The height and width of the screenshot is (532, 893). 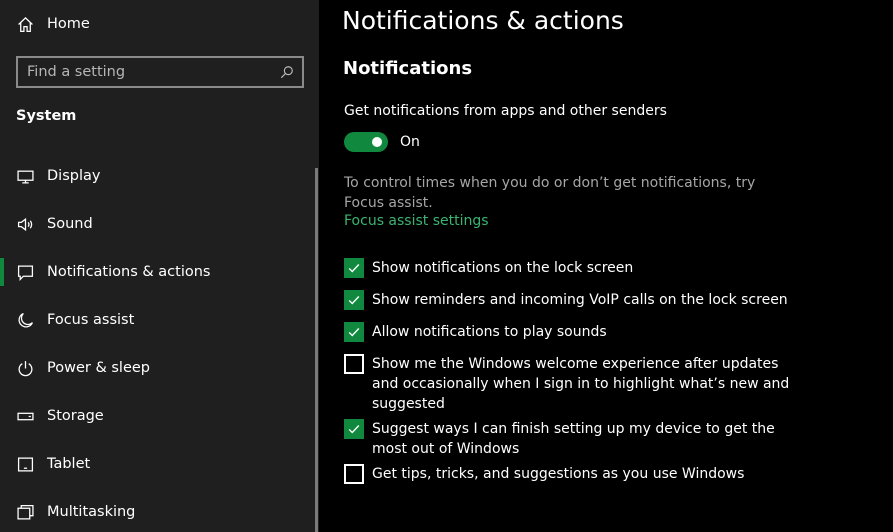 I want to click on checkbox-label: Show notifications on the lock screen, so click(x=503, y=268).